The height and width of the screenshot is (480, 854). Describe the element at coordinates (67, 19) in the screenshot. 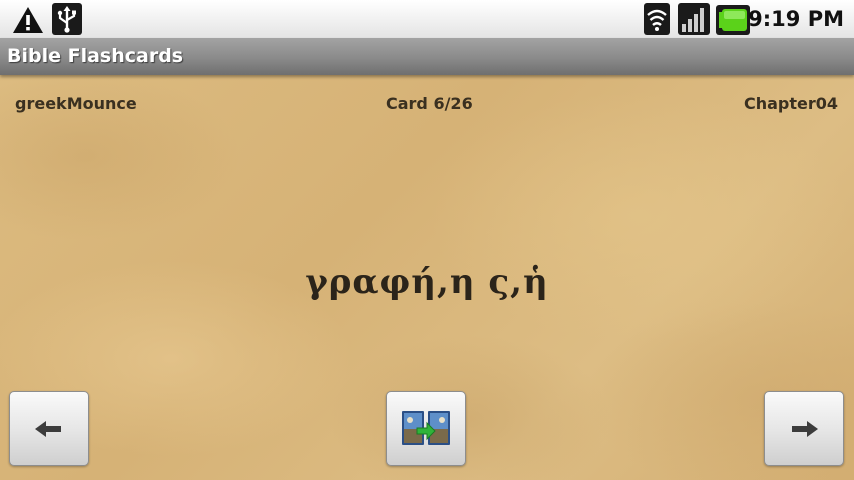

I see `usb-icon` at that location.